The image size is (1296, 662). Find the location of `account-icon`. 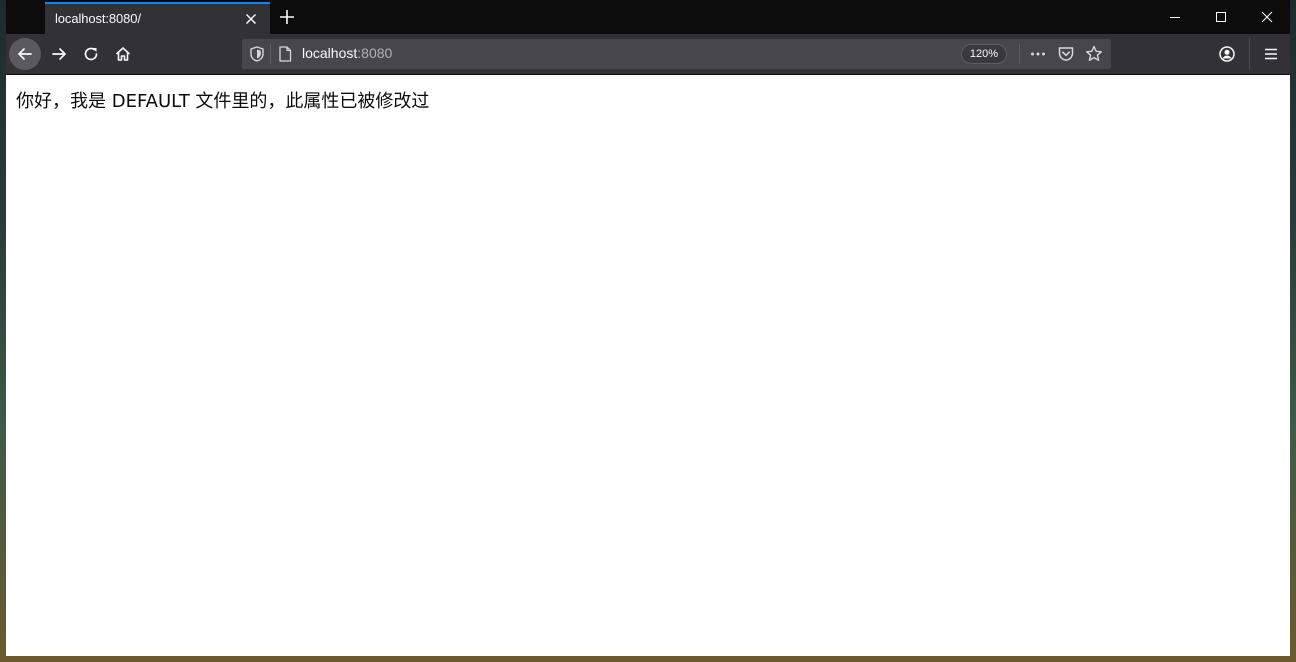

account-icon is located at coordinates (1227, 54).